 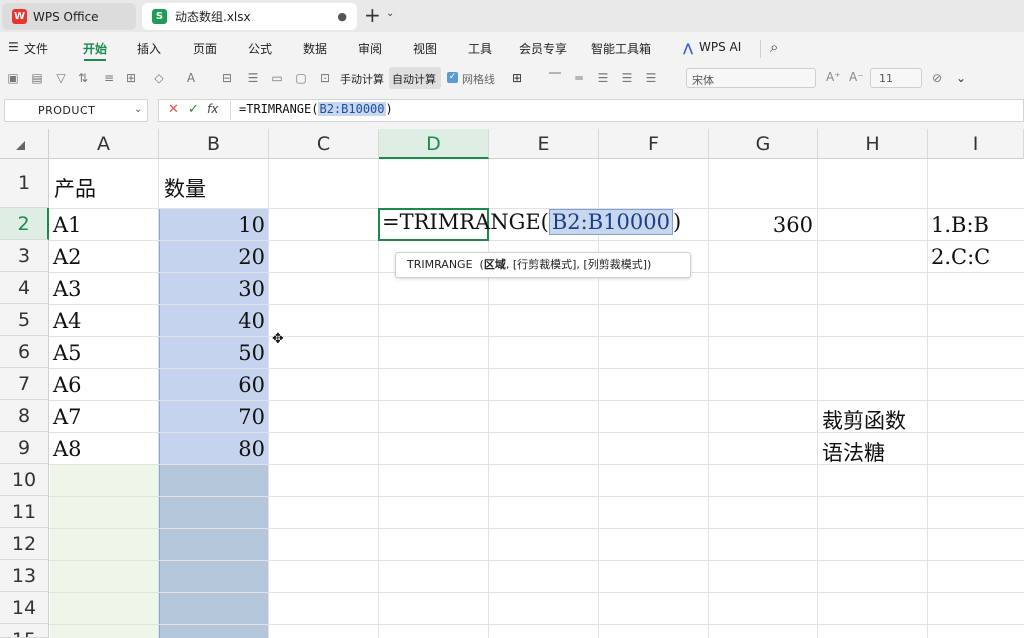 What do you see at coordinates (531, 222) in the screenshot?
I see `cell-d2-editor: =TRIMRANGE(B2:B10000)` at bounding box center [531, 222].